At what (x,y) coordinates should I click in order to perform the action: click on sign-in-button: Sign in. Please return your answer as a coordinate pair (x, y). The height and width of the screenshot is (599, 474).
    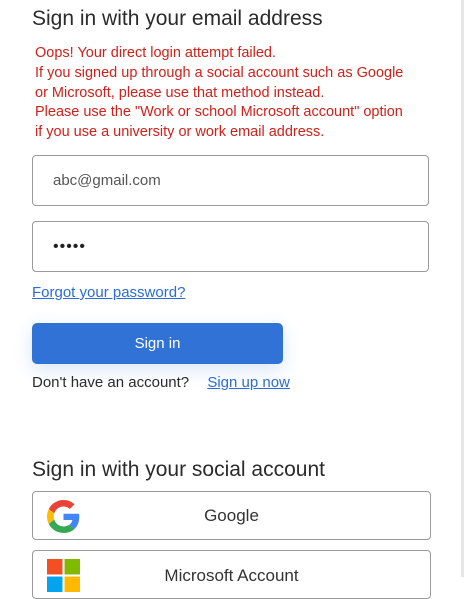
    Looking at the image, I should click on (157, 343).